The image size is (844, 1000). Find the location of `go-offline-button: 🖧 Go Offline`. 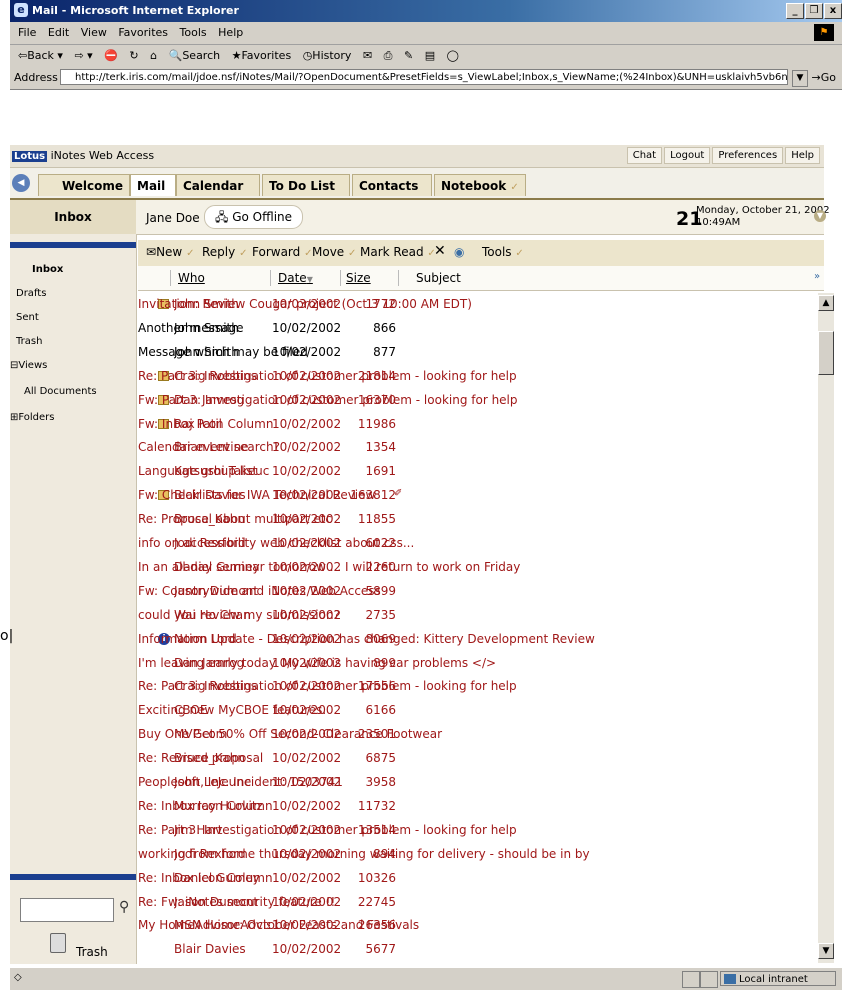

go-offline-button: 🖧 Go Offline is located at coordinates (254, 217).